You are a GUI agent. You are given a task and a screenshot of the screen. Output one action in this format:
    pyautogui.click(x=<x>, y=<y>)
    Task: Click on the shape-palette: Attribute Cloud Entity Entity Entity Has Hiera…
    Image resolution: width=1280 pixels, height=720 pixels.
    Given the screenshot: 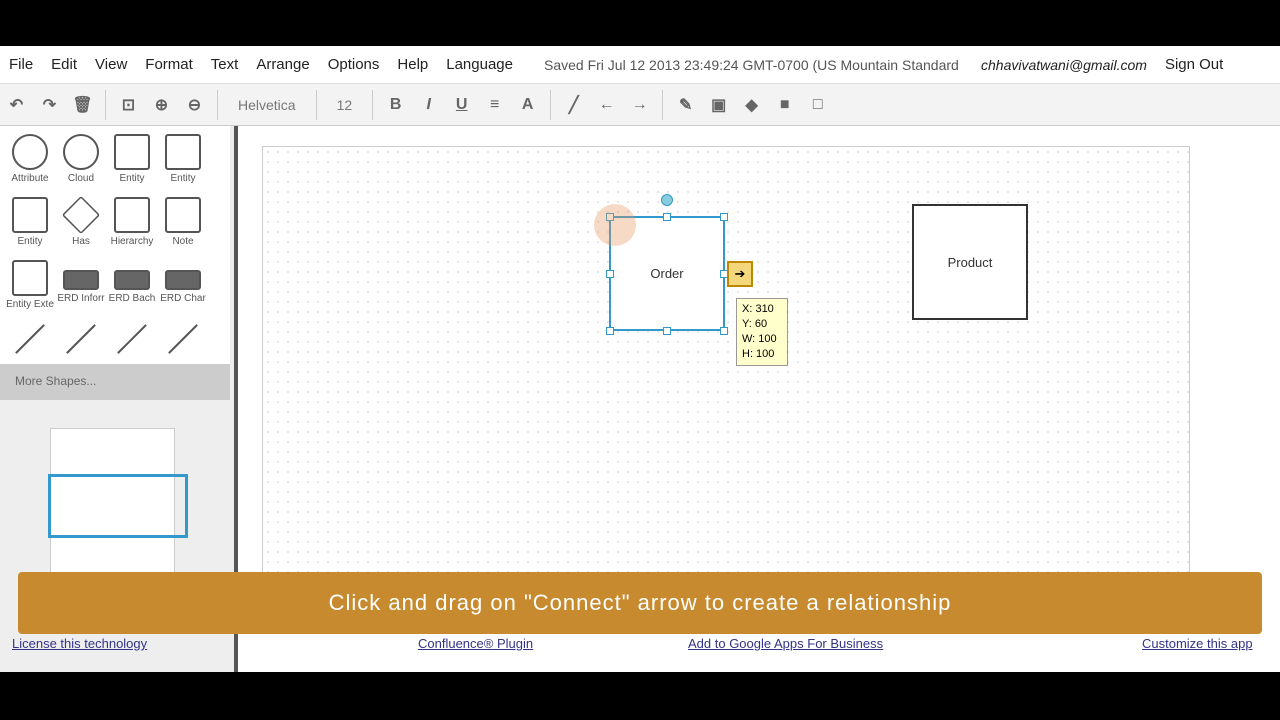 What is the action you would take?
    pyautogui.click(x=115, y=245)
    